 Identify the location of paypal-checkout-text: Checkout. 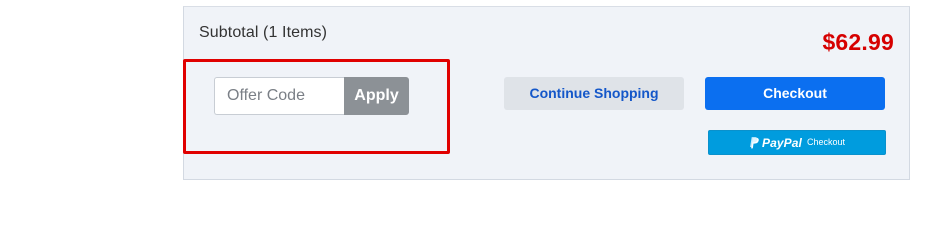
(825, 142).